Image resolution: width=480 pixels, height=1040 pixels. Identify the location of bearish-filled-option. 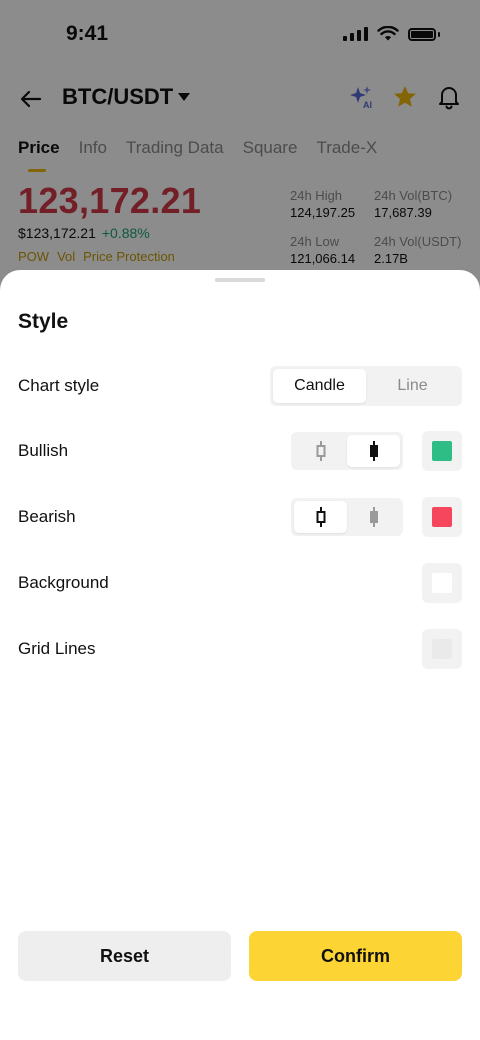
(373, 517).